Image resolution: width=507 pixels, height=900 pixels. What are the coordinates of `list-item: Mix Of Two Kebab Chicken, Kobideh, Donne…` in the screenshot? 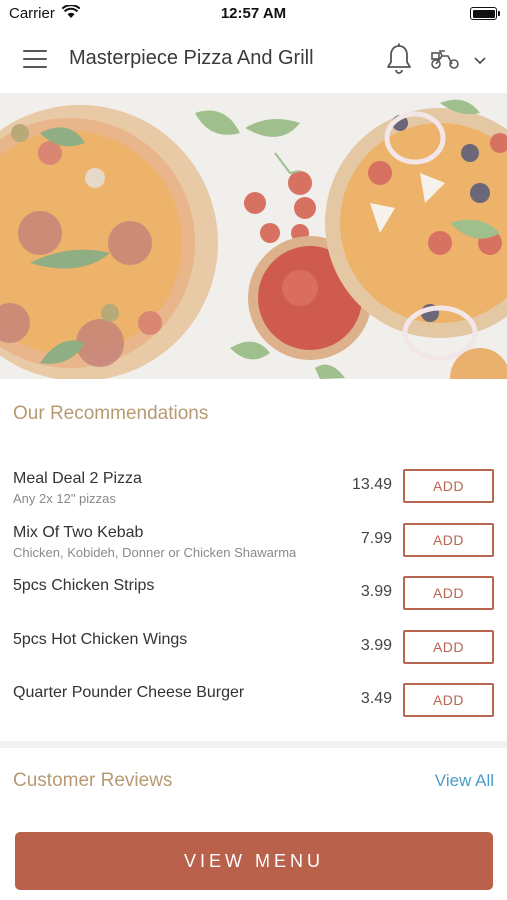 It's located at (253, 537).